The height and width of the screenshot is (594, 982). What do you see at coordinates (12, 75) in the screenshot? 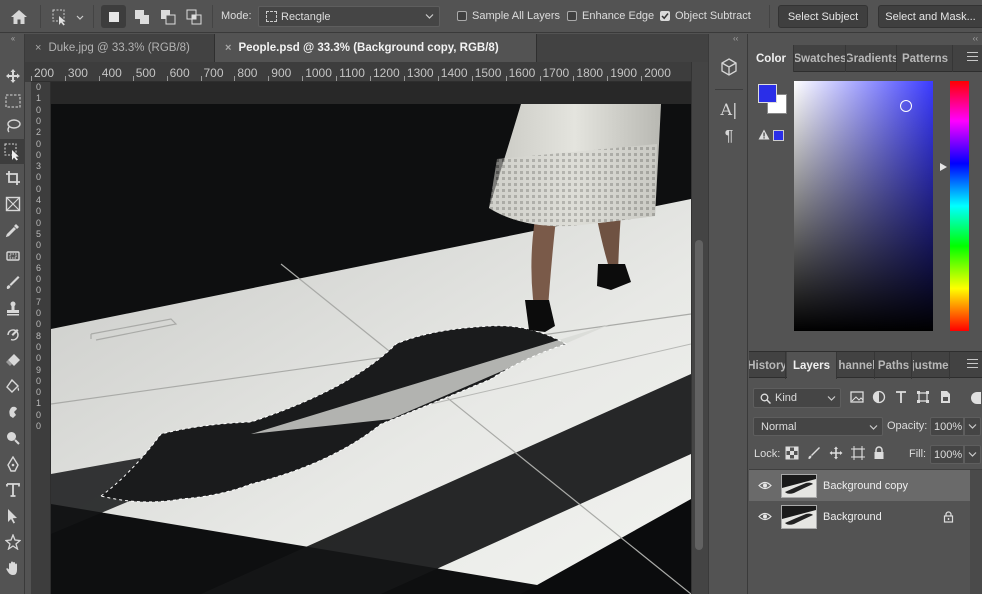
I see `move-tool-icon` at bounding box center [12, 75].